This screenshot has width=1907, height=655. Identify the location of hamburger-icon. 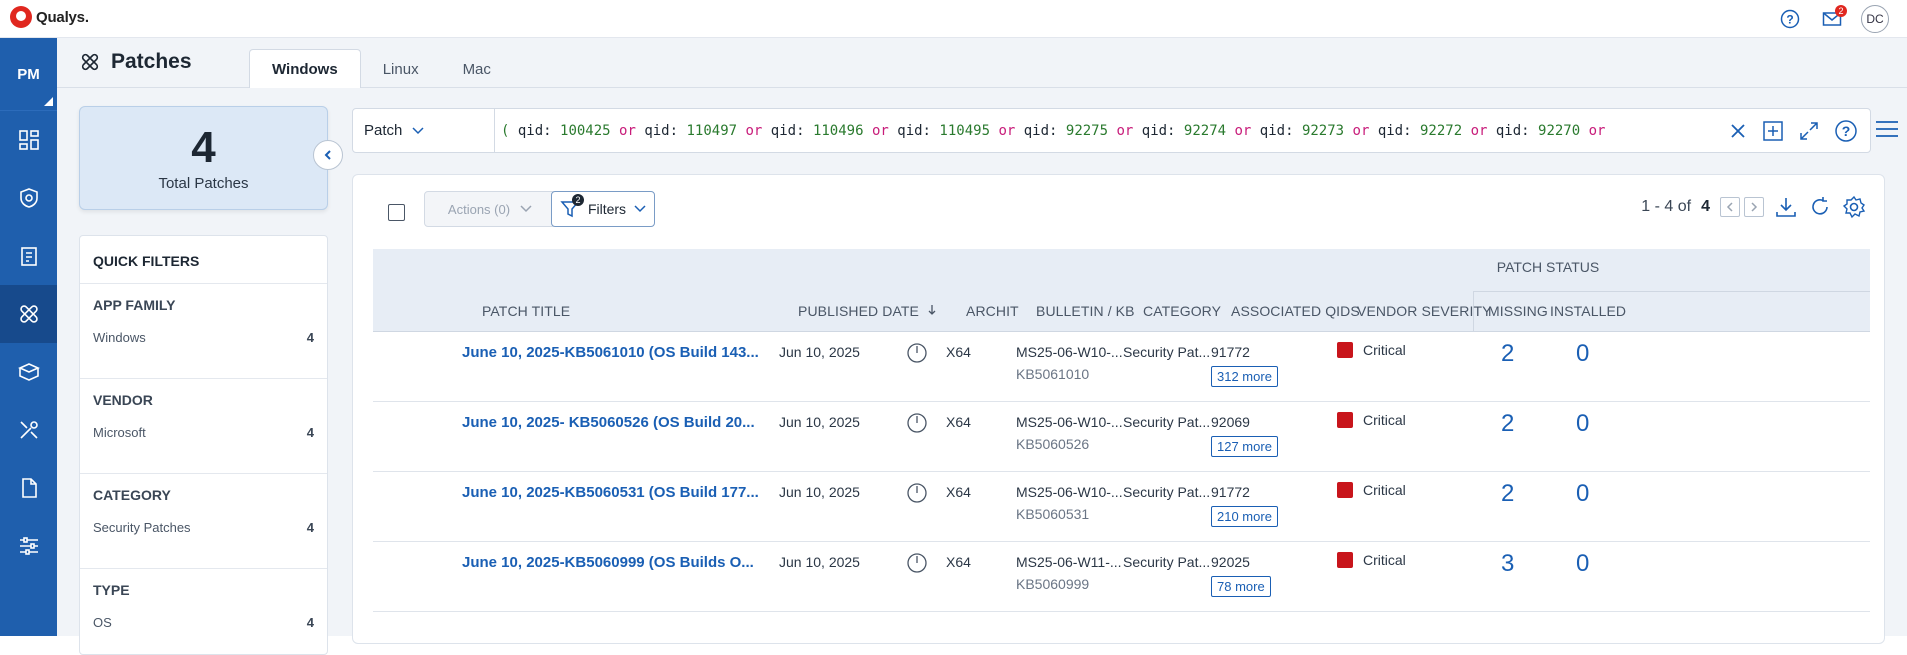
(1887, 129).